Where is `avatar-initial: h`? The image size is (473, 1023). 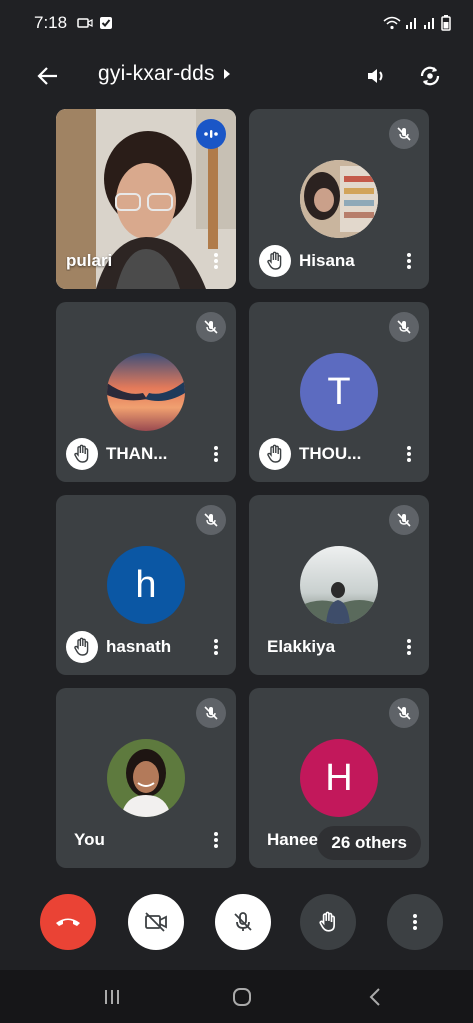 avatar-initial: h is located at coordinates (146, 585).